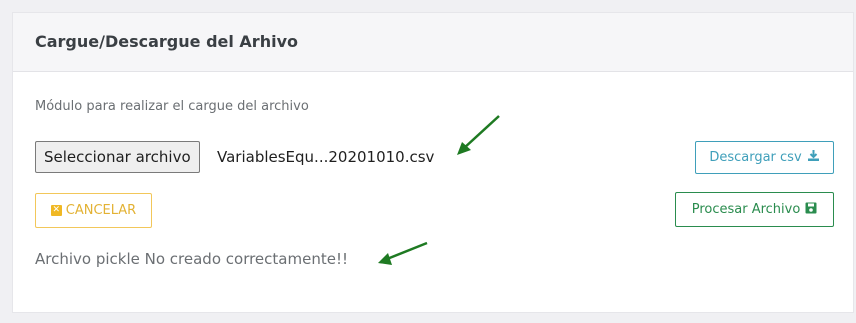  I want to click on process-file-button: Procesar Archivo, so click(754, 209).